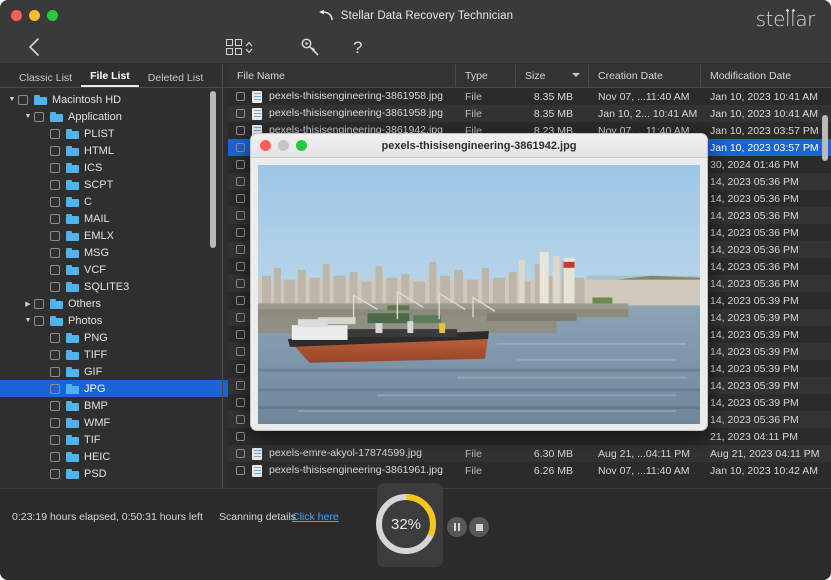  I want to click on tree-item-ics: ICS, so click(114, 167).